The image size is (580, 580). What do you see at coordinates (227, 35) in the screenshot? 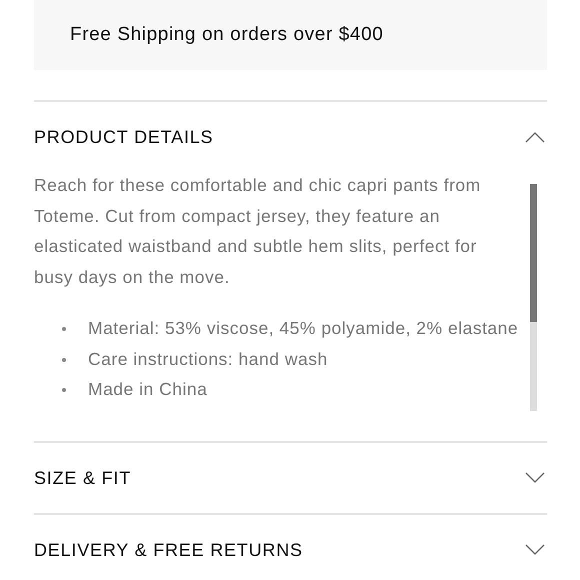
I see `promo-text: Free Shipping on orders over $400` at bounding box center [227, 35].